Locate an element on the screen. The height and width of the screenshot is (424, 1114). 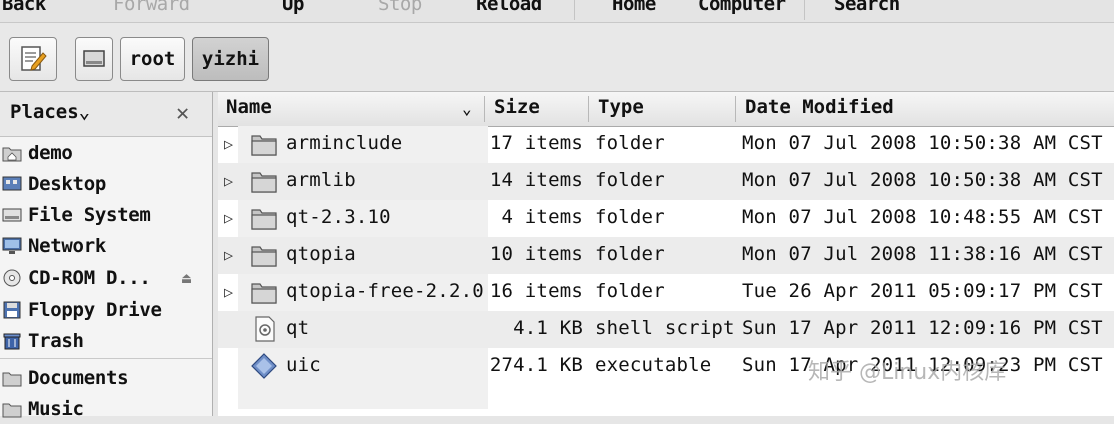
sidebar-item-trash: Trash is located at coordinates (104, 341).